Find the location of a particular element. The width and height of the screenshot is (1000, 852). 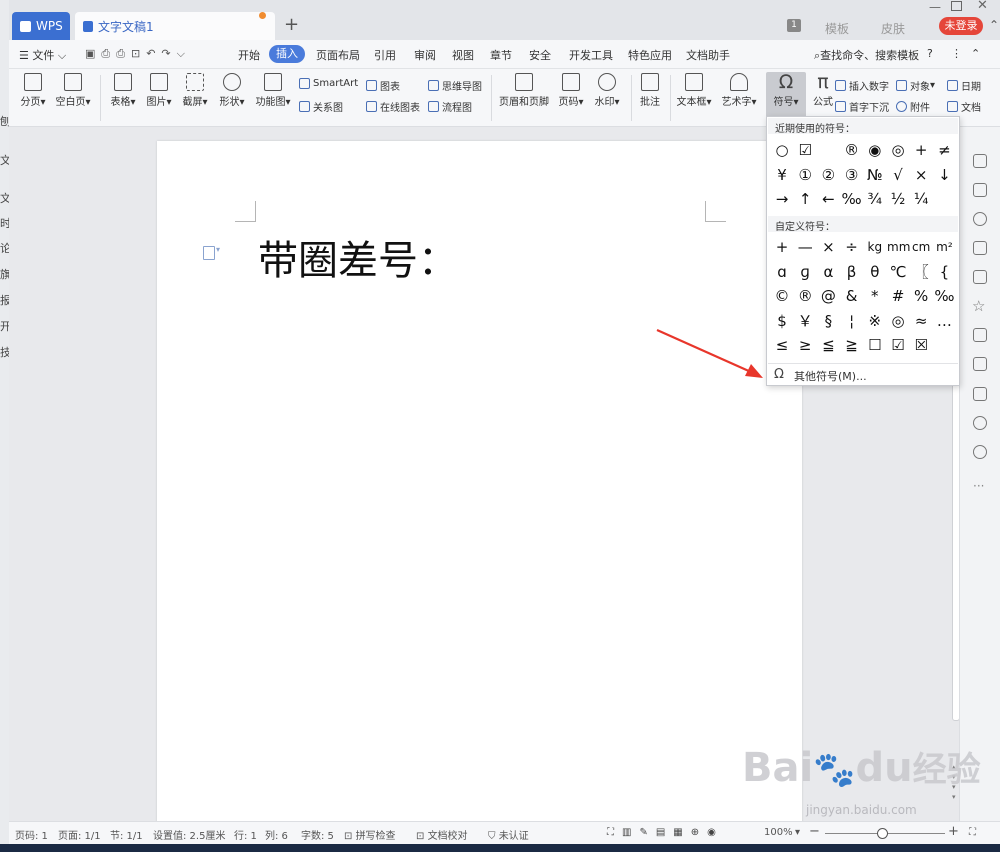

document-button: 文档 is located at coordinates (964, 106).